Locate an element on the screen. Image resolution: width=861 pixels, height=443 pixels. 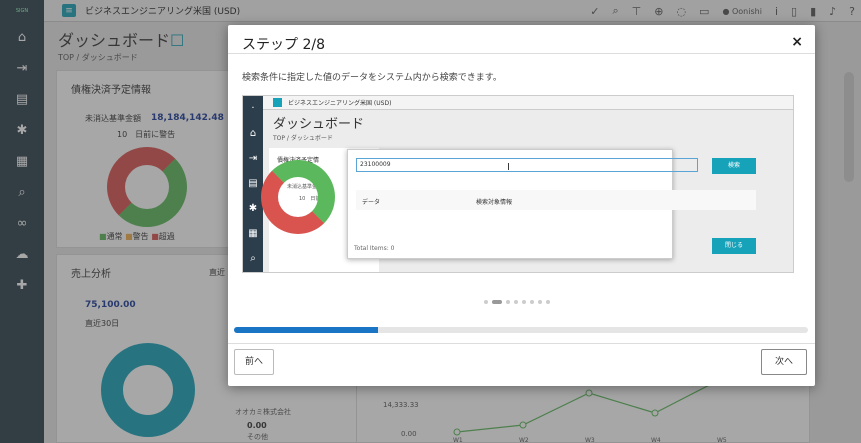
shot-sidebar: · ⌂ ⇥ ▤ ✱ ▦ ⌕ is located at coordinates (253, 184).